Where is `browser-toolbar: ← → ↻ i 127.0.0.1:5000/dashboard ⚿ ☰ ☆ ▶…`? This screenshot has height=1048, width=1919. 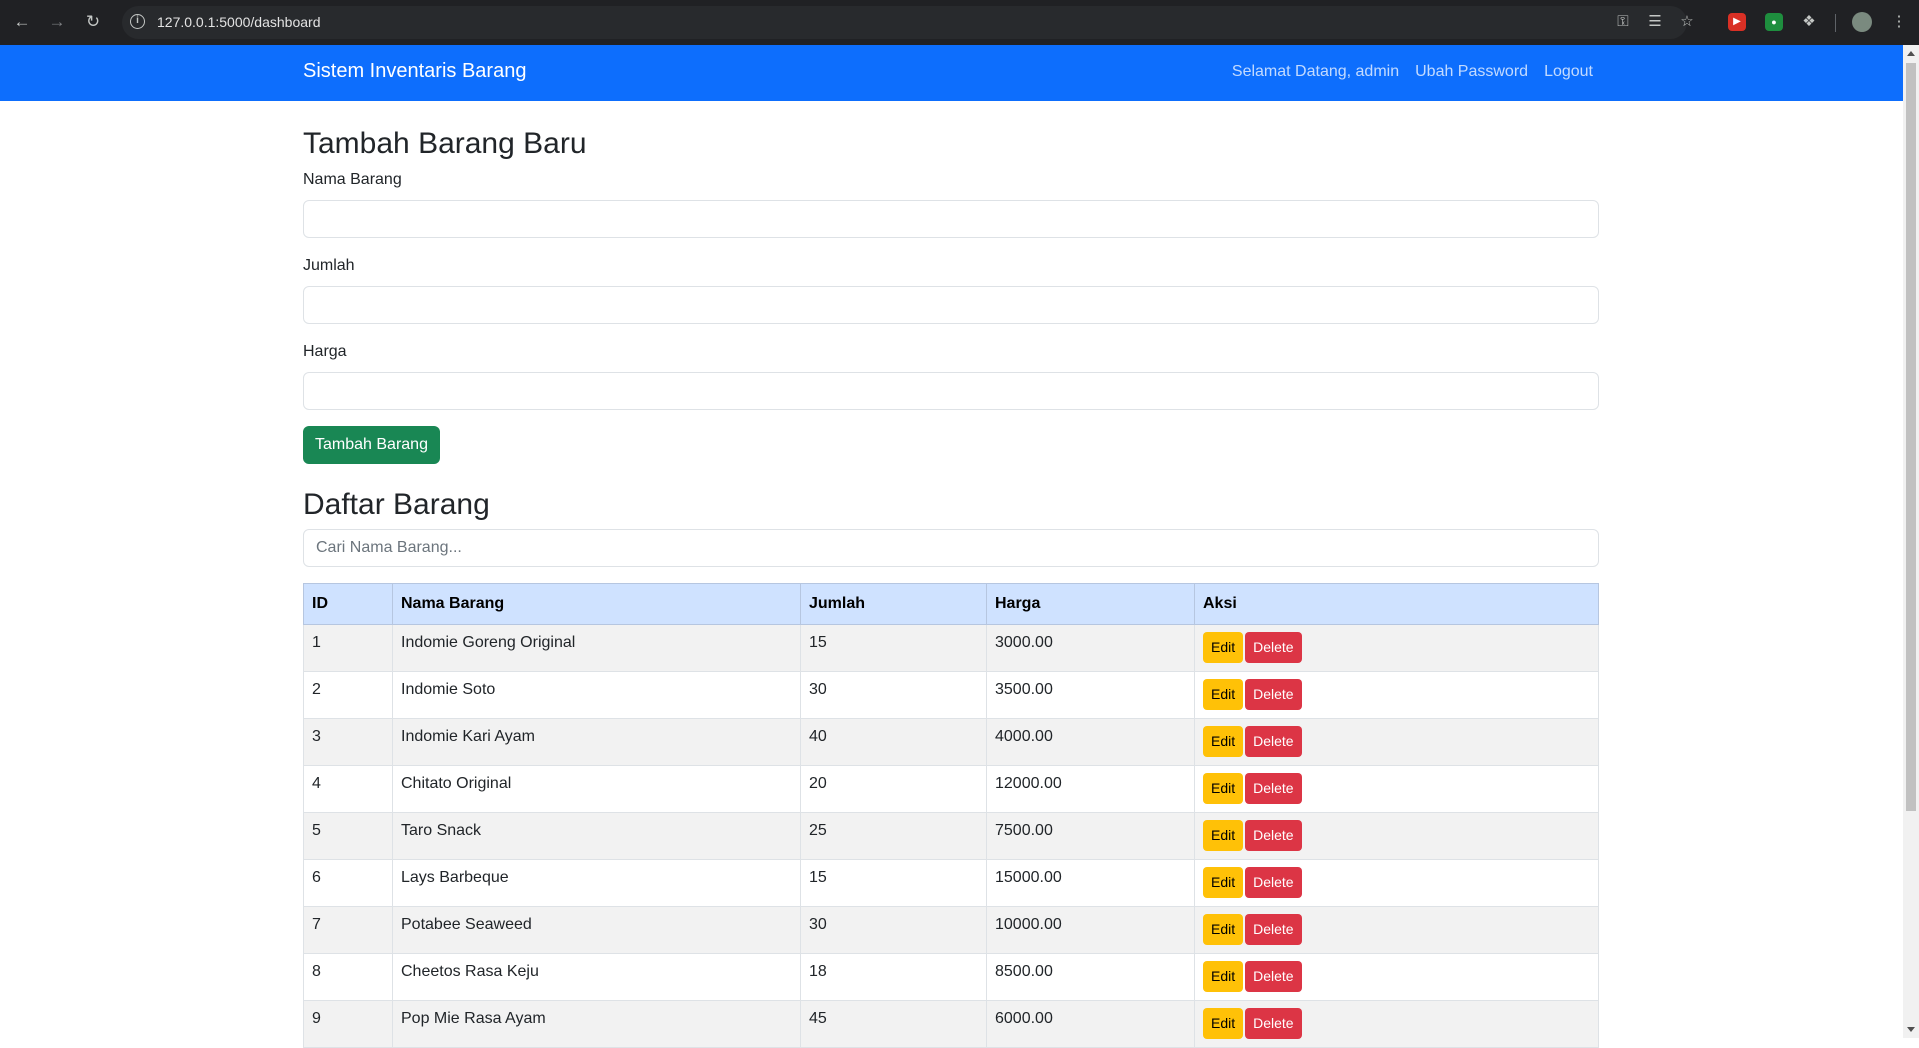 browser-toolbar: ← → ↻ i 127.0.0.1:5000/dashboard ⚿ ☰ ☆ ▶… is located at coordinates (959, 22).